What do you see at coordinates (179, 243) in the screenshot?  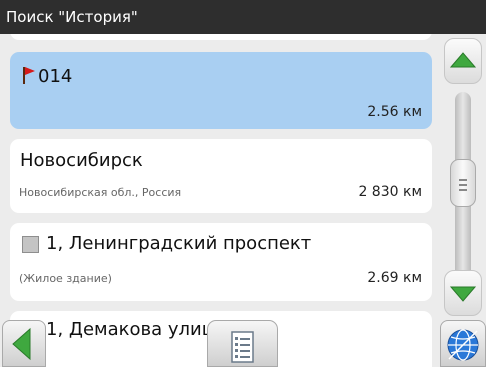 I see `item-name: 1, Ленинградский проспект` at bounding box center [179, 243].